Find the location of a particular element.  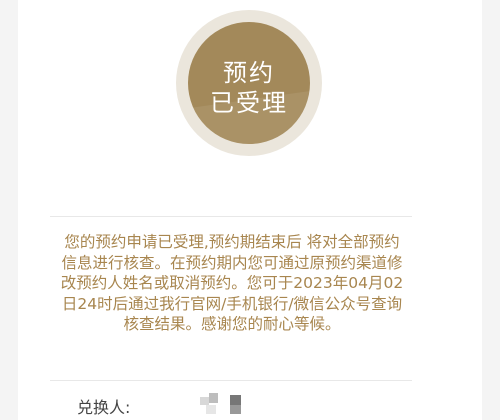

status-badge-ring: 预约 已受理 is located at coordinates (249, 83).